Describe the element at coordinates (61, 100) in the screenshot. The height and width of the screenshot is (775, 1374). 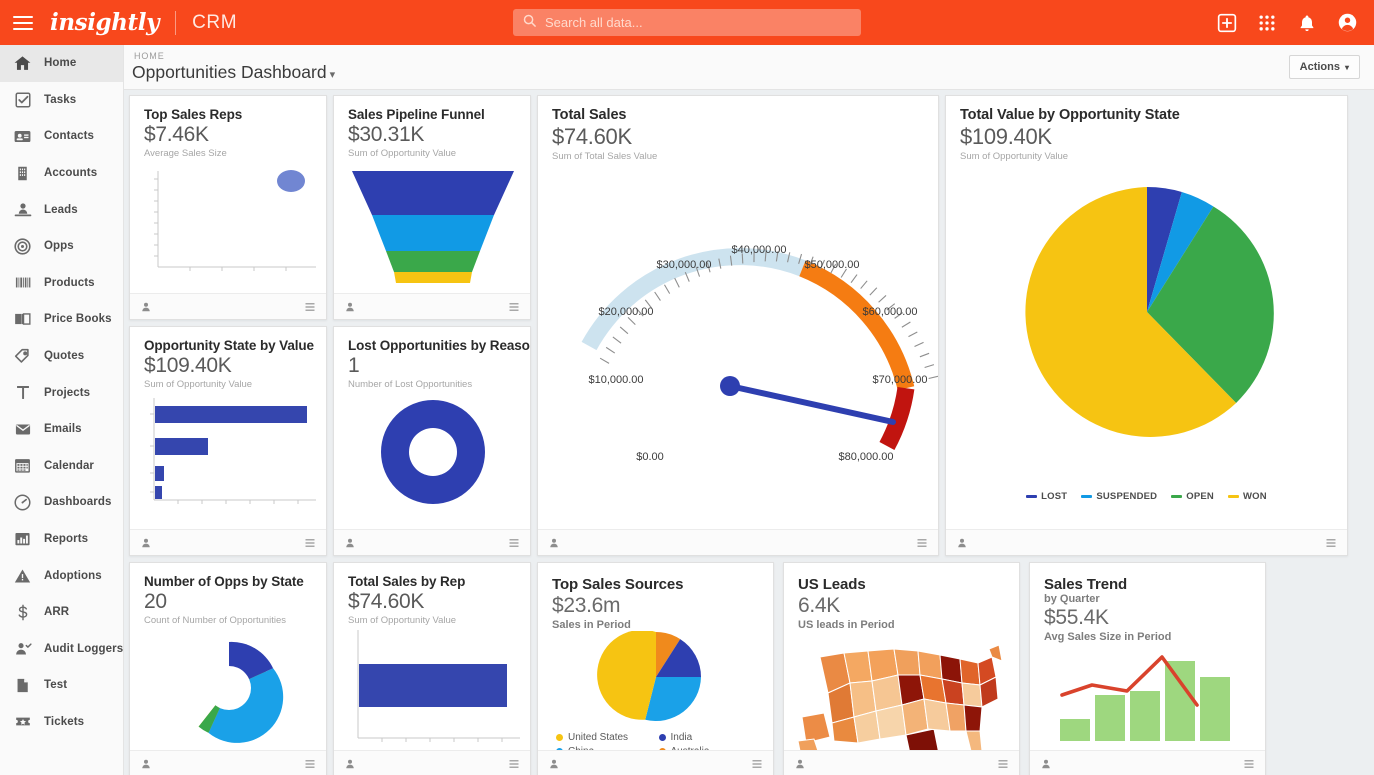
I see `sidebar-item-tasks: Tasks` at that location.